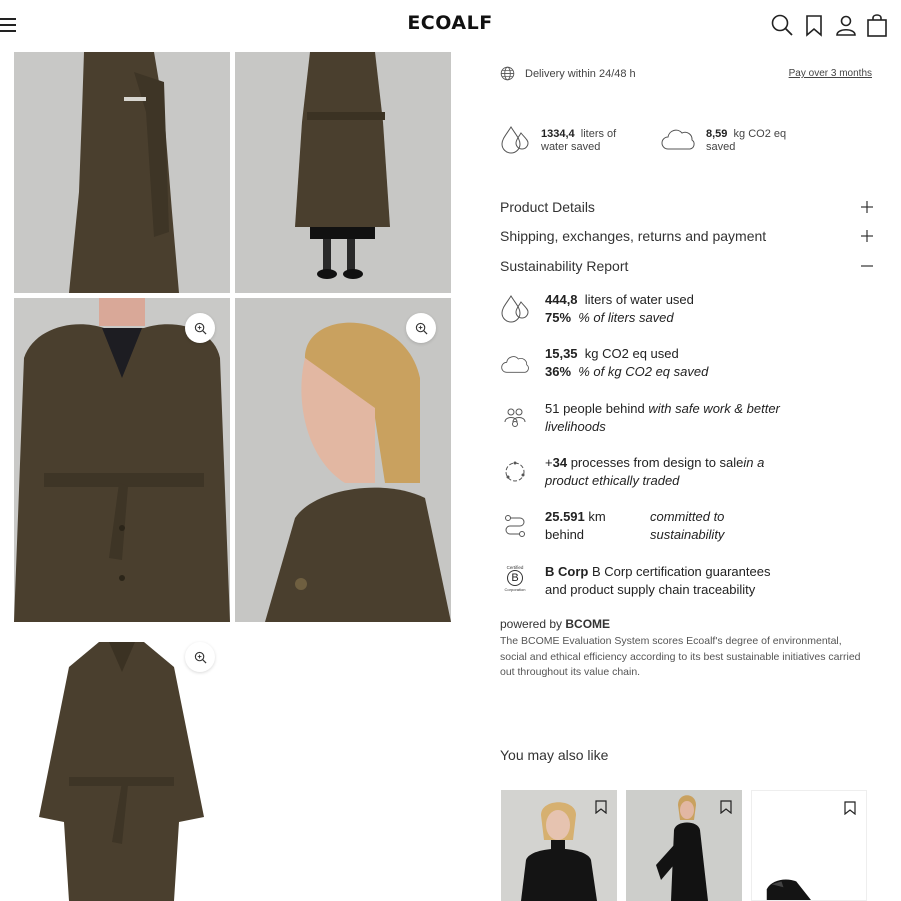 The width and height of the screenshot is (901, 901). I want to click on pay-over-months-link: Pay over 3 months, so click(830, 73).